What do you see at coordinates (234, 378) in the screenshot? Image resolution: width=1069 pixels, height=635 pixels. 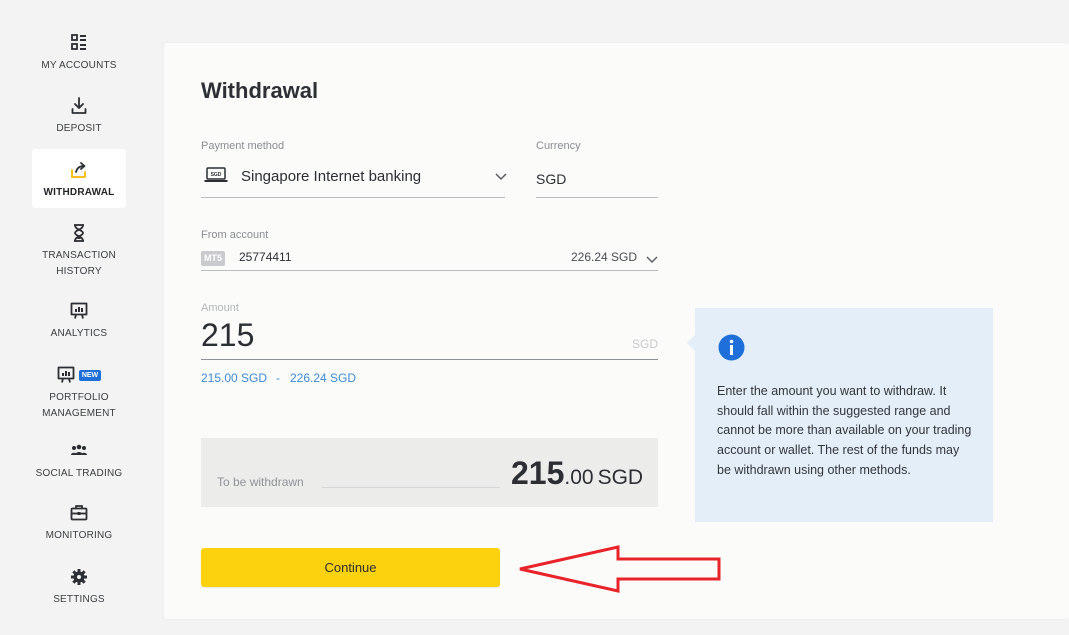 I see `range-min-link: 215.00 SGD` at bounding box center [234, 378].